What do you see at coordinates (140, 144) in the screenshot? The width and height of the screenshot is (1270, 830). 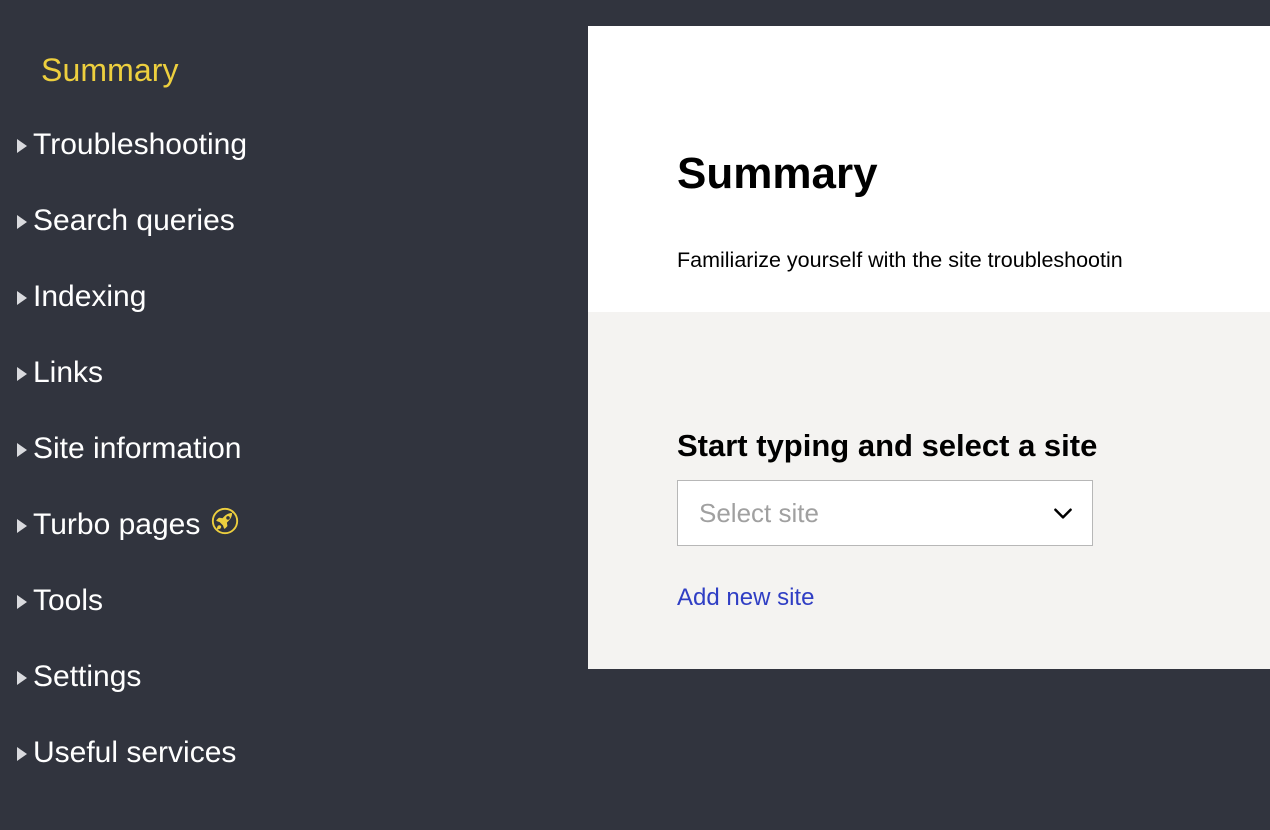 I see `sidebar-item-label: Troubleshooting` at bounding box center [140, 144].